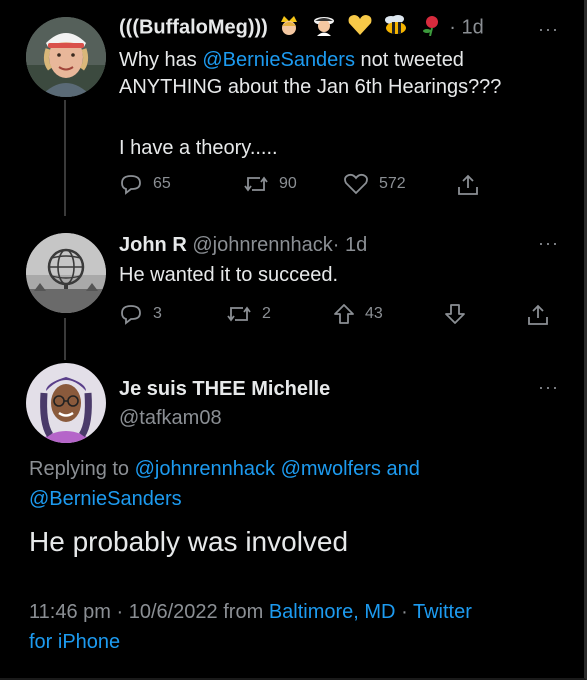 The width and height of the screenshot is (587, 680). Describe the element at coordinates (344, 314) in the screenshot. I see `upvote-arrow-icon` at that location.